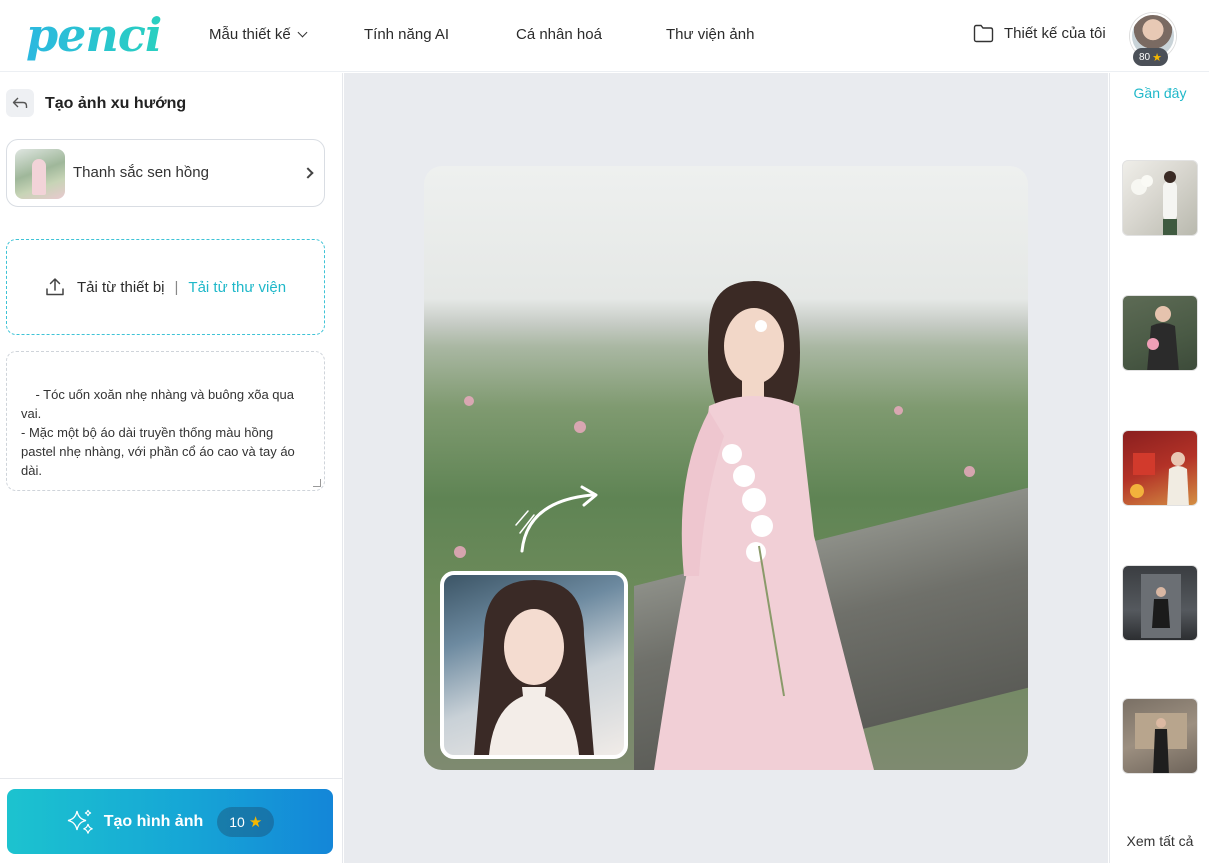  Describe the element at coordinates (116, 103) in the screenshot. I see `panel-title: Tạo ảnh xu hướng` at that location.